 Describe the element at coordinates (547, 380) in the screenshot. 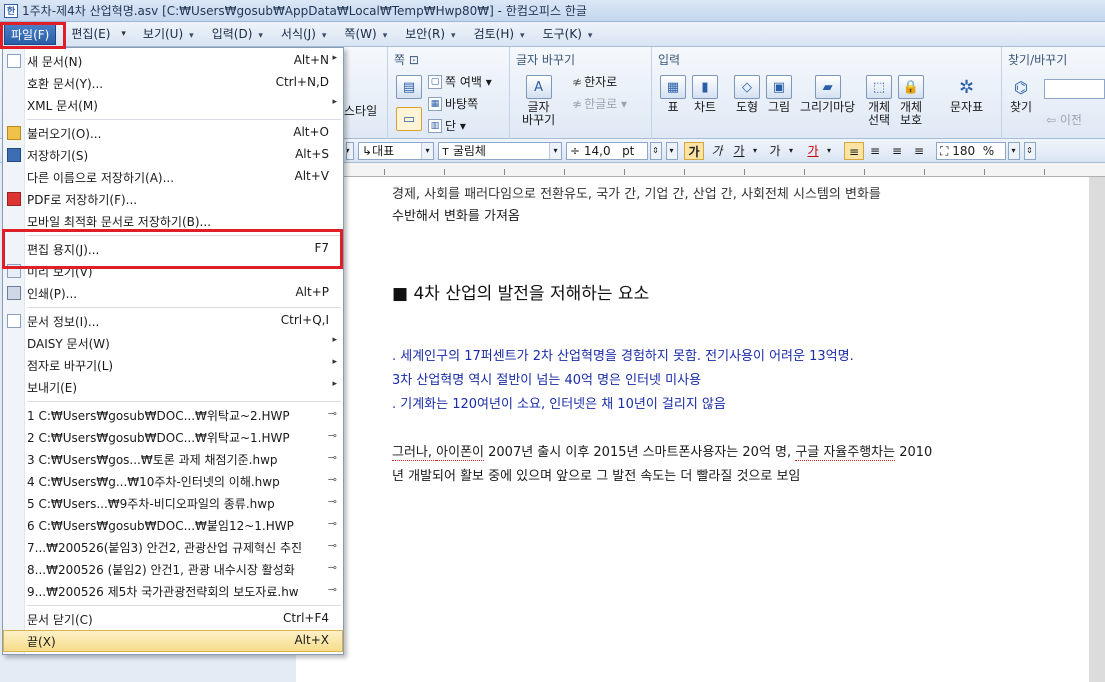

I see `doc-blue-2: 3차 산업혁명 역시 절반이 넘는 40억 명은 인터넷 미사용` at that location.